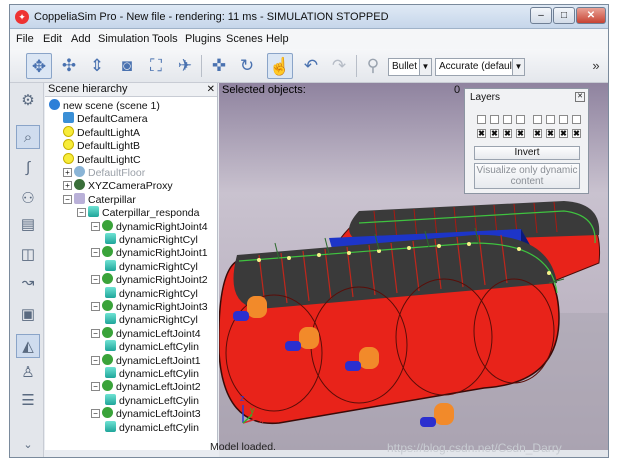  Describe the element at coordinates (149, 252) in the screenshot. I see `tree-item: − dynamicRightJoint1` at that location.